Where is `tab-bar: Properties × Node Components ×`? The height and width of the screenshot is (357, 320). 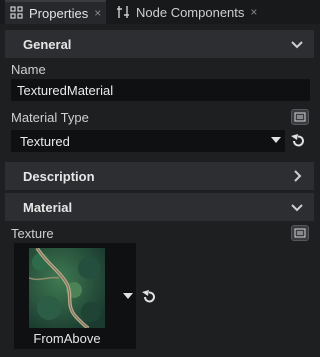
tab-bar: Properties × Node Components × is located at coordinates (160, 12).